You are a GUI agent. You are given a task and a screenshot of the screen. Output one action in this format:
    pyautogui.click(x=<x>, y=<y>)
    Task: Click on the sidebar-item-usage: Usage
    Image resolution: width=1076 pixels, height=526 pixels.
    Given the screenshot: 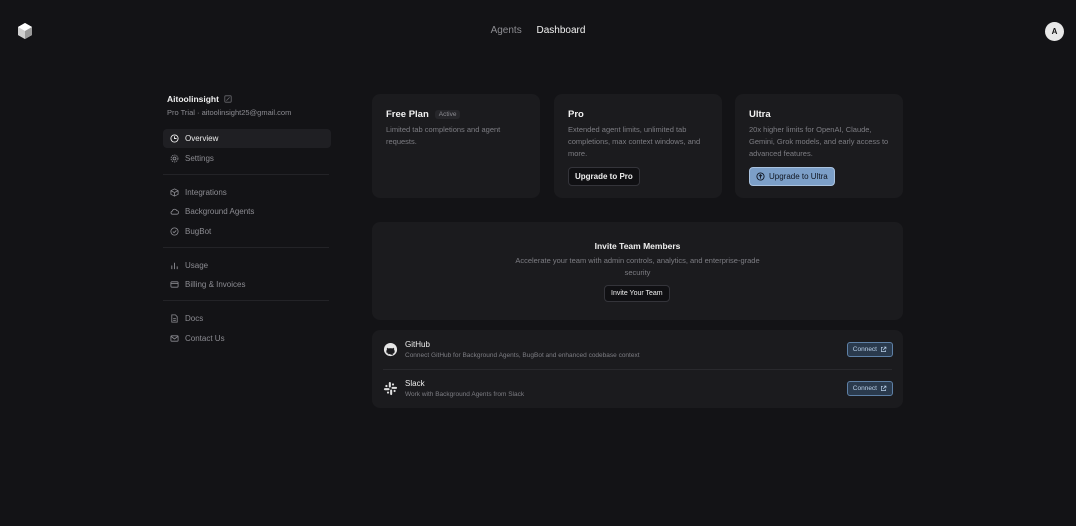 What is the action you would take?
    pyautogui.click(x=247, y=265)
    